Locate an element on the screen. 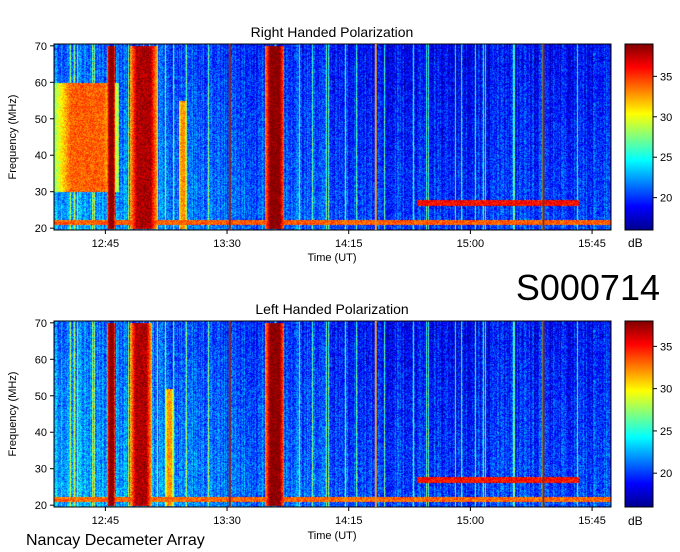  rh-x-axis: 12:45 13:30 14:15 15:00 15:45 is located at coordinates (349, 240).